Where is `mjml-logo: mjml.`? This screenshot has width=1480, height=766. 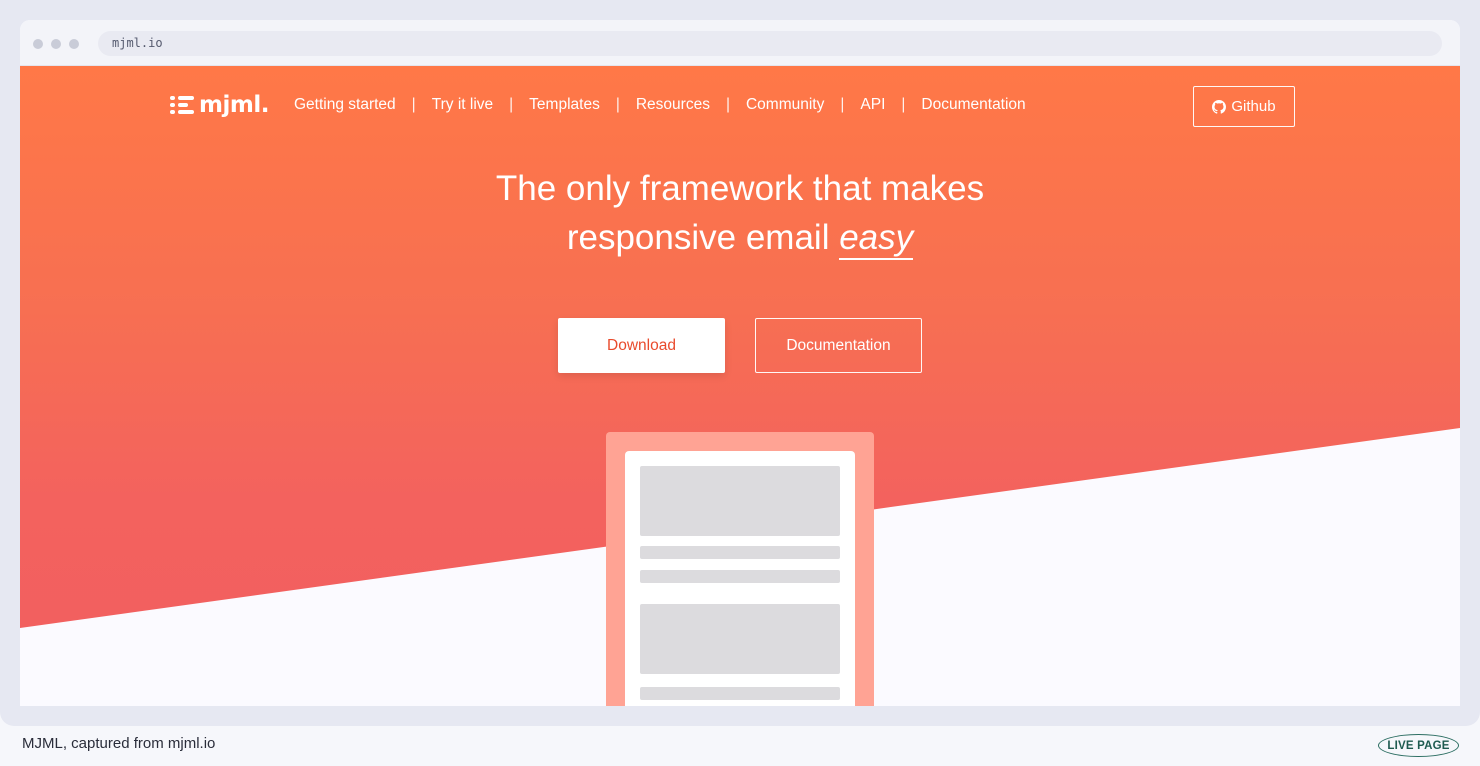 mjml-logo: mjml. is located at coordinates (220, 105).